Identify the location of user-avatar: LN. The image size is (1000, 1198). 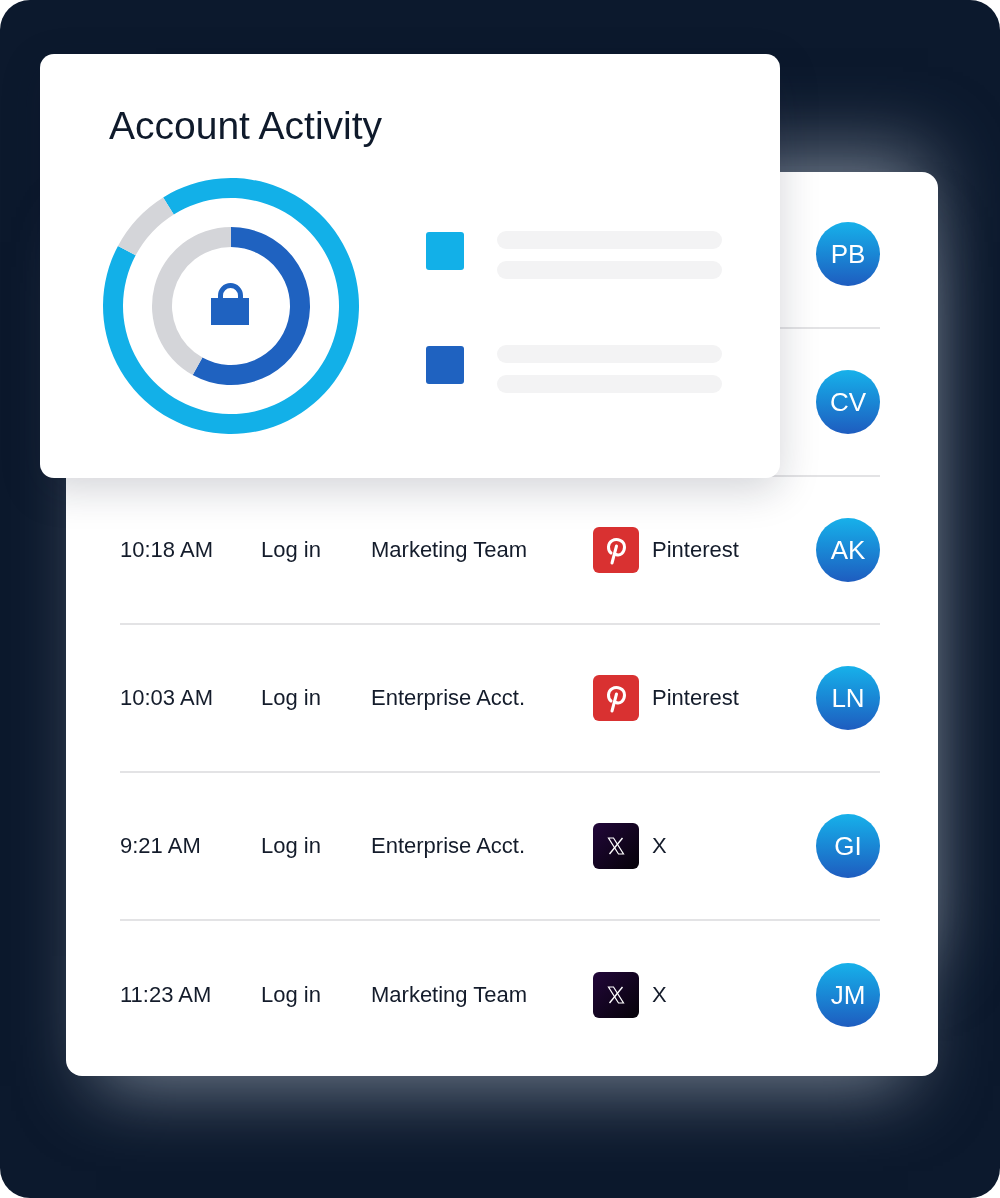
(848, 698).